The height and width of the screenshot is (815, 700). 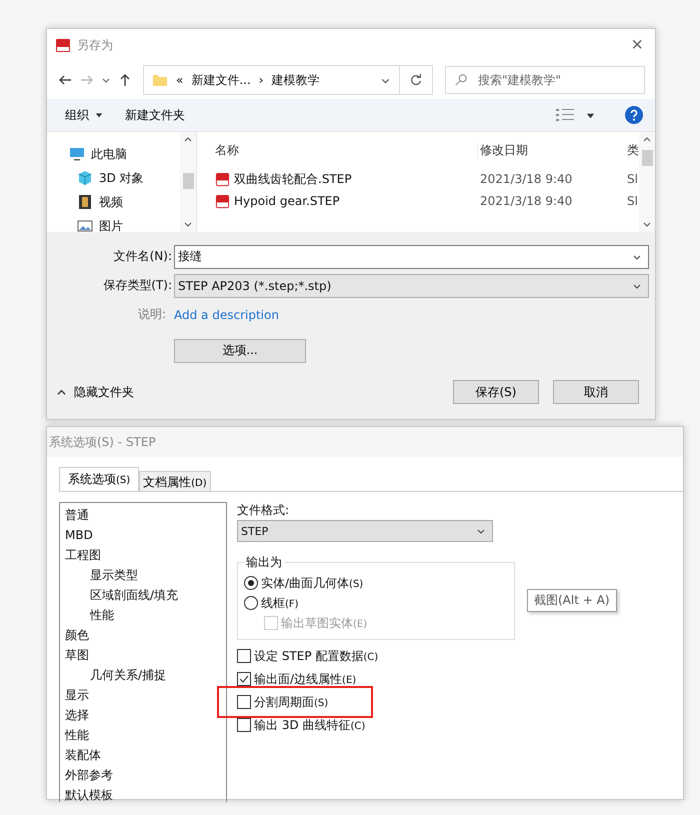 What do you see at coordinates (143, 775) in the screenshot?
I see `tree-item: 外部参考` at bounding box center [143, 775].